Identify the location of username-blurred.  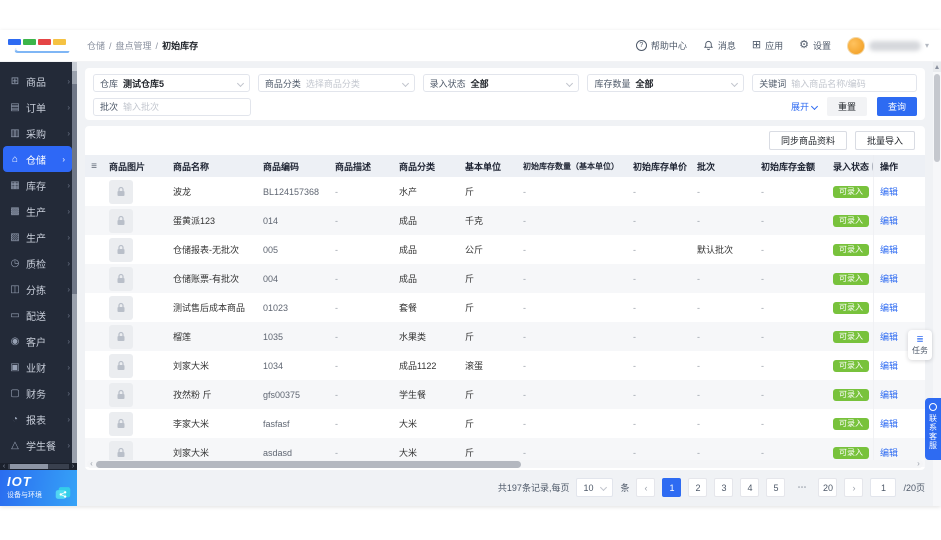
(894, 45).